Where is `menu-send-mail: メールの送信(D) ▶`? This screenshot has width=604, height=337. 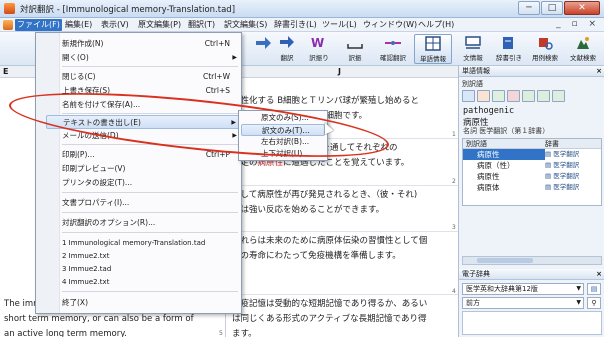
menu-send-mail: メールの送信(D) ▶ is located at coordinates (143, 136).